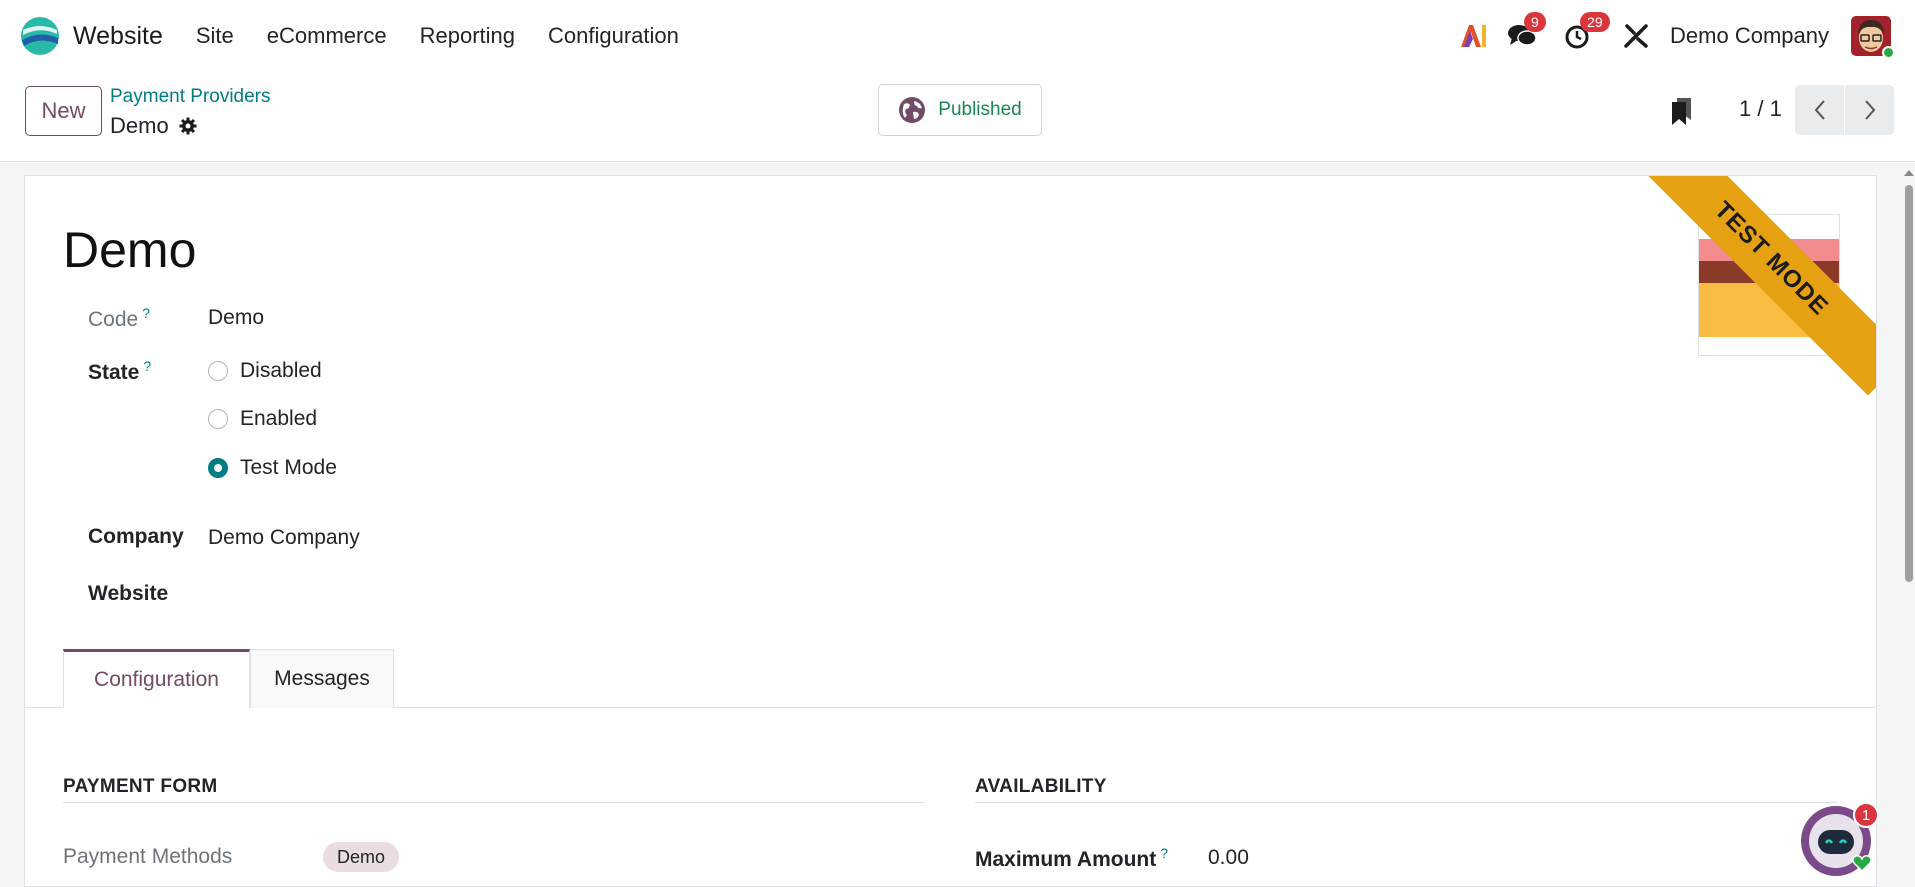 Image resolution: width=1915 pixels, height=887 pixels. I want to click on website-label: Website, so click(128, 593).